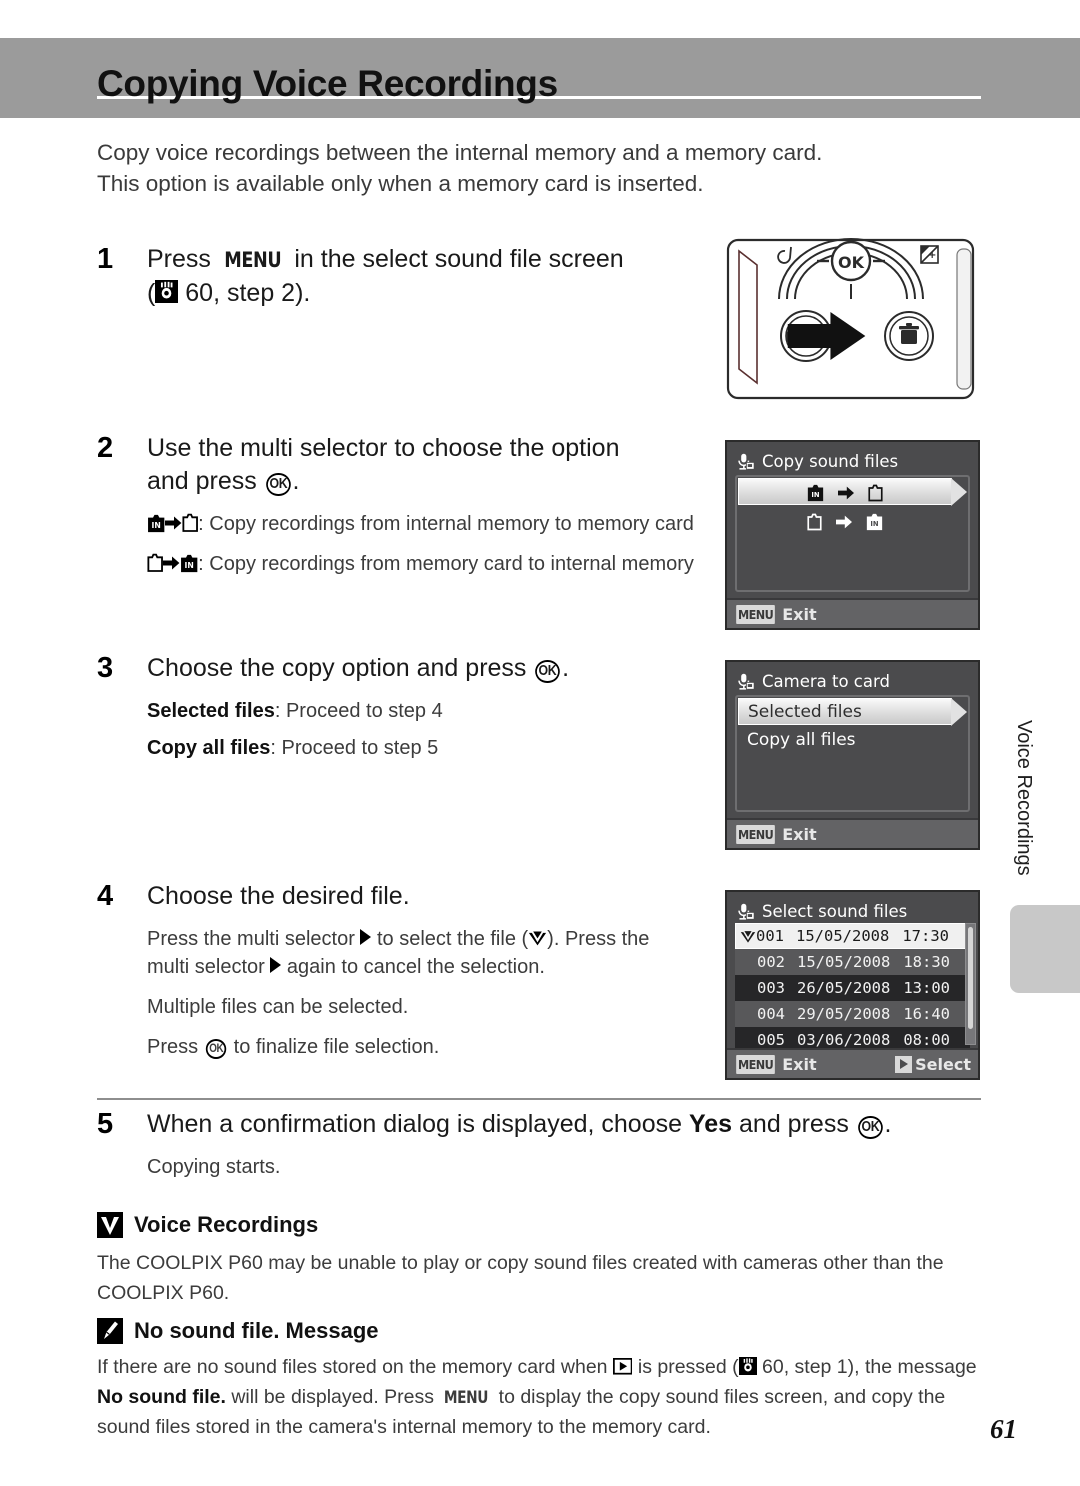 The image size is (1080, 1486). I want to click on option-row-copy-all-files: Copy all files, so click(845, 740).